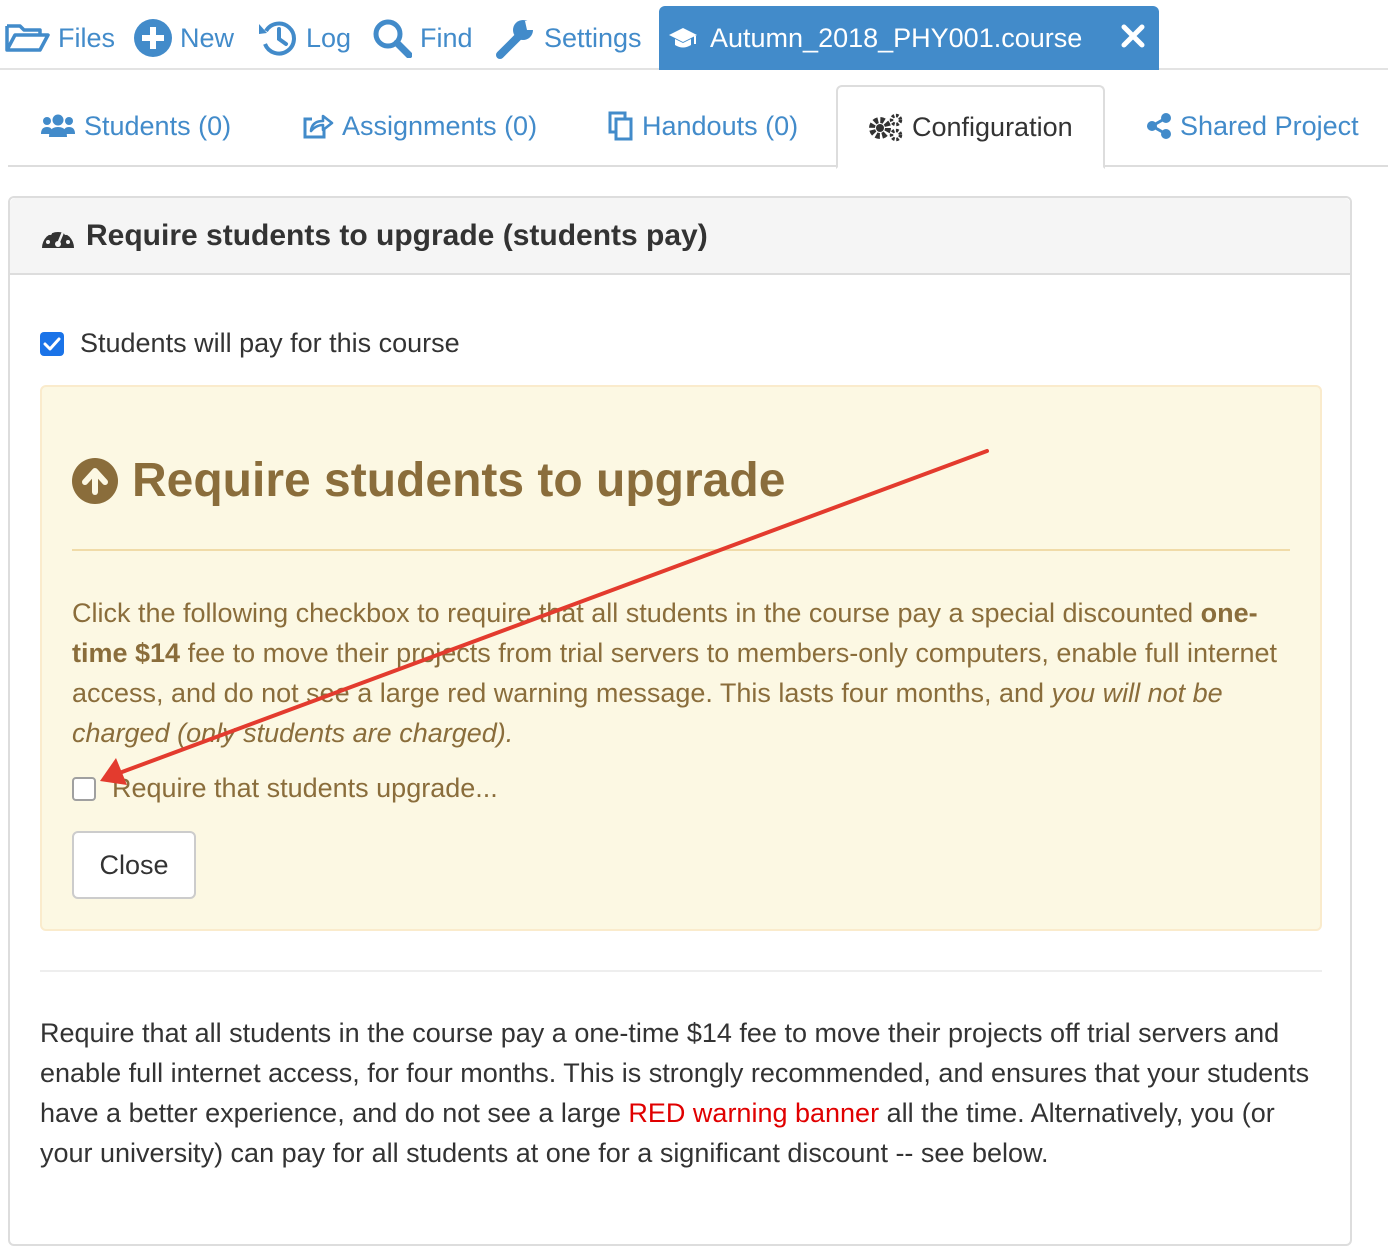 This screenshot has height=1260, width=1388. Describe the element at coordinates (153, 38) in the screenshot. I see `plus-circle-icon` at that location.